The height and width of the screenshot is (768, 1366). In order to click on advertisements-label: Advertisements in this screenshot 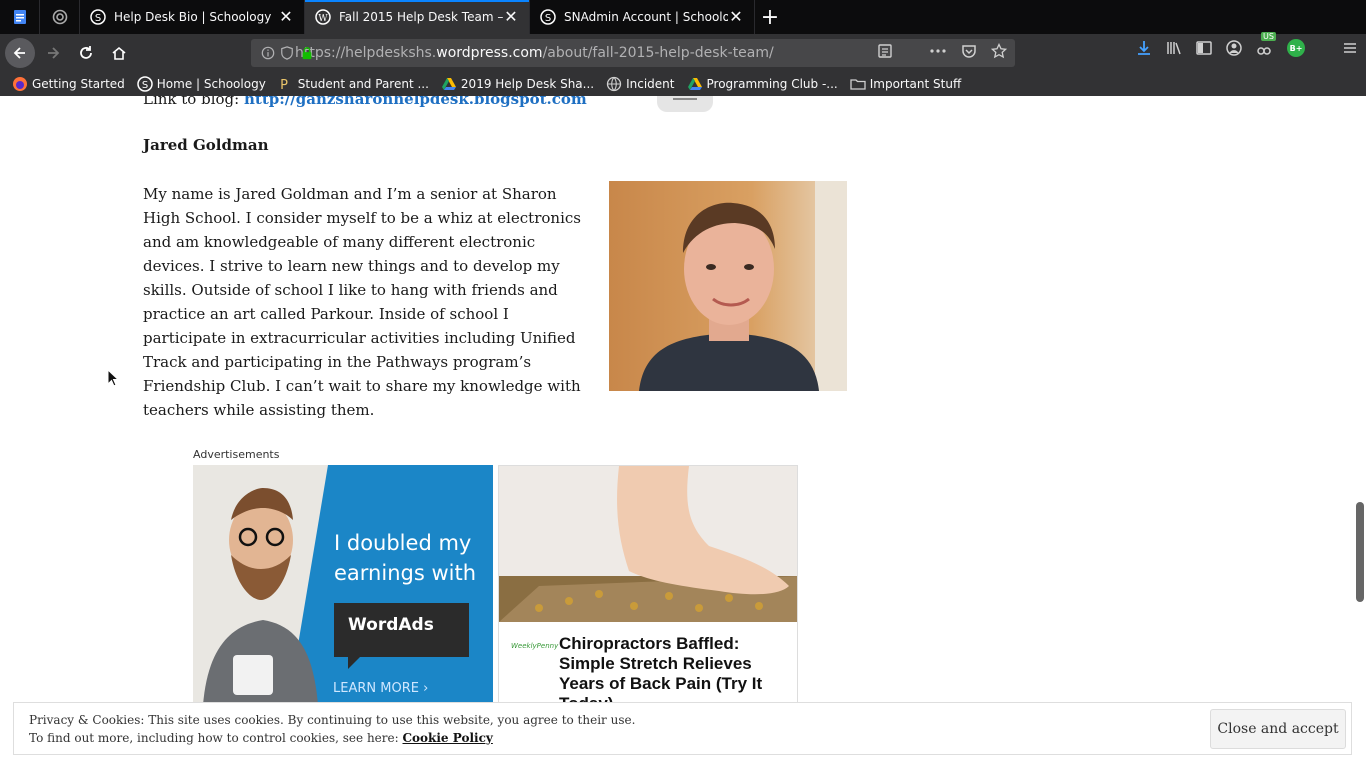, I will do `click(236, 454)`.